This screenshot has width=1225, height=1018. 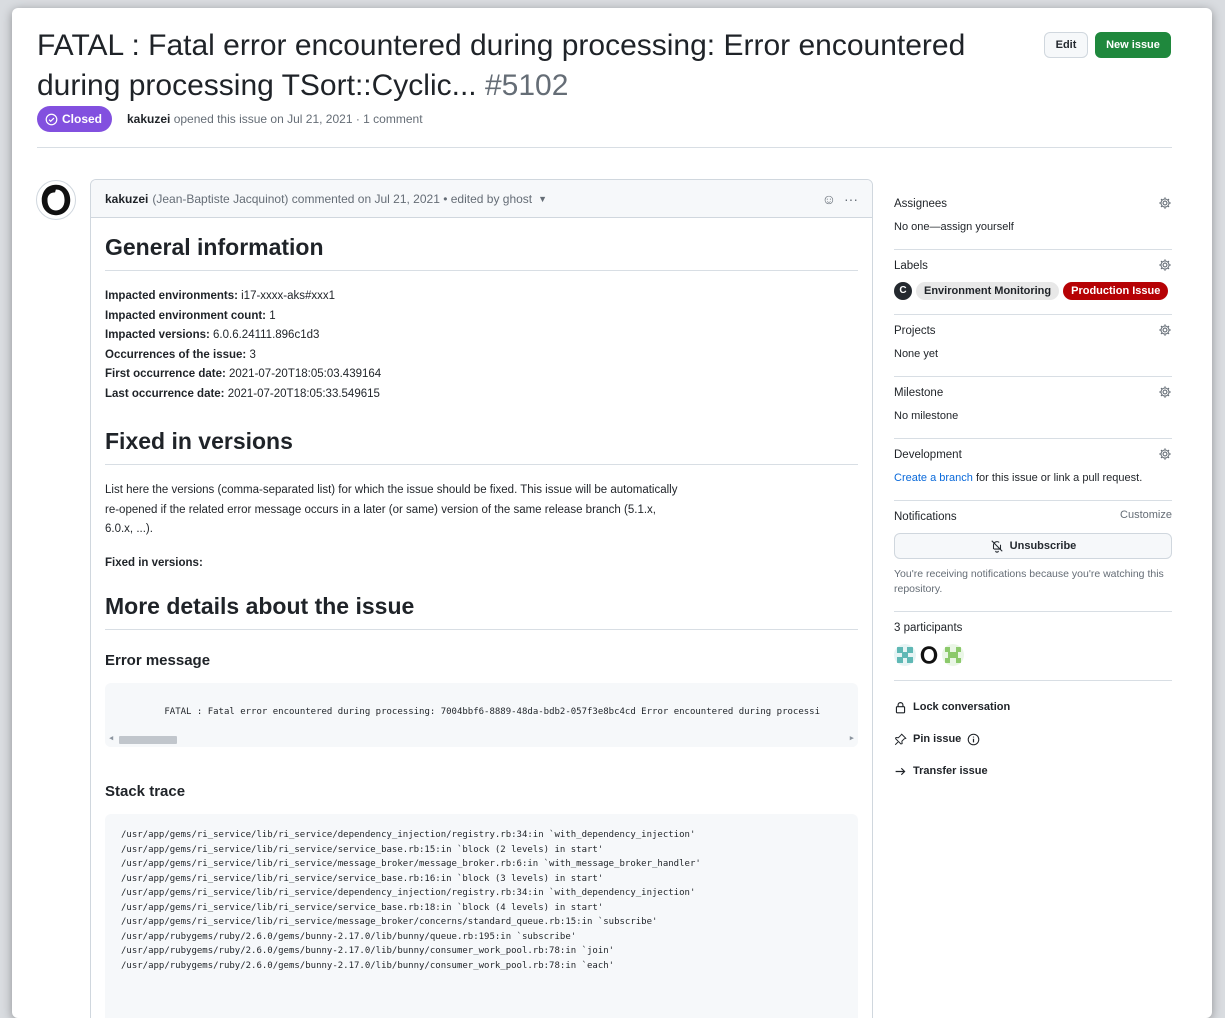 What do you see at coordinates (303, 393) in the screenshot?
I see `info-value: 2021-07-20T18:05:33.549615` at bounding box center [303, 393].